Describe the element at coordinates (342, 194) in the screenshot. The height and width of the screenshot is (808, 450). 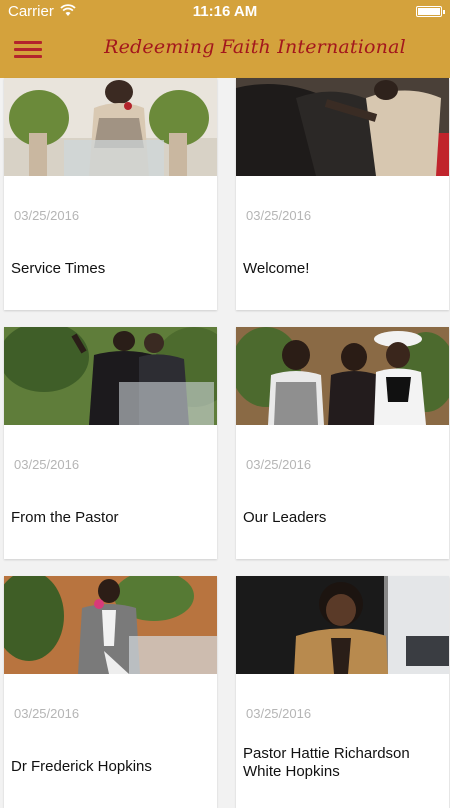
I see `card-welcome: 03/25/2016 Welcome!` at that location.